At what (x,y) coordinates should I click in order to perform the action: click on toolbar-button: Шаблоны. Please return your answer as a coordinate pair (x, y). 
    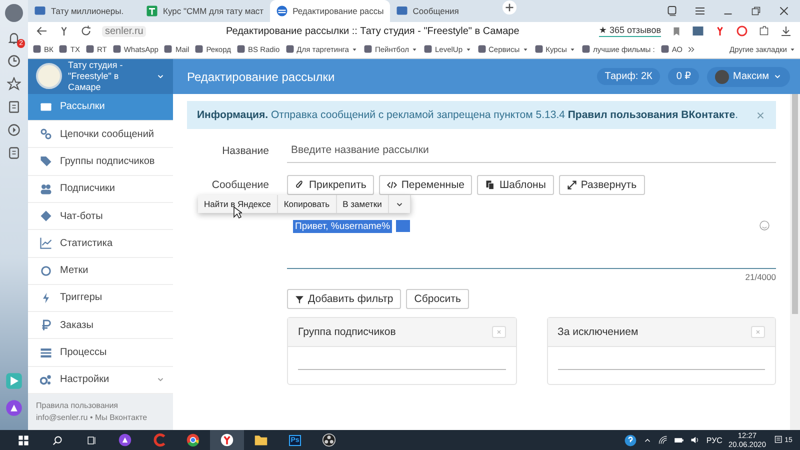
    Looking at the image, I should click on (515, 185).